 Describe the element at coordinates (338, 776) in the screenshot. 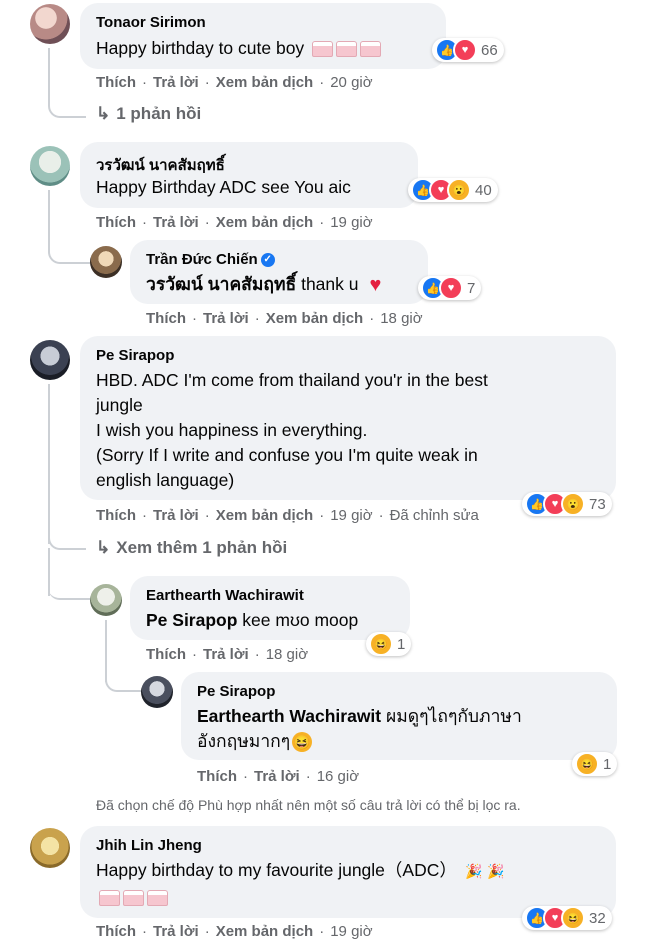

I see `timestamp: 16 giờ` at that location.